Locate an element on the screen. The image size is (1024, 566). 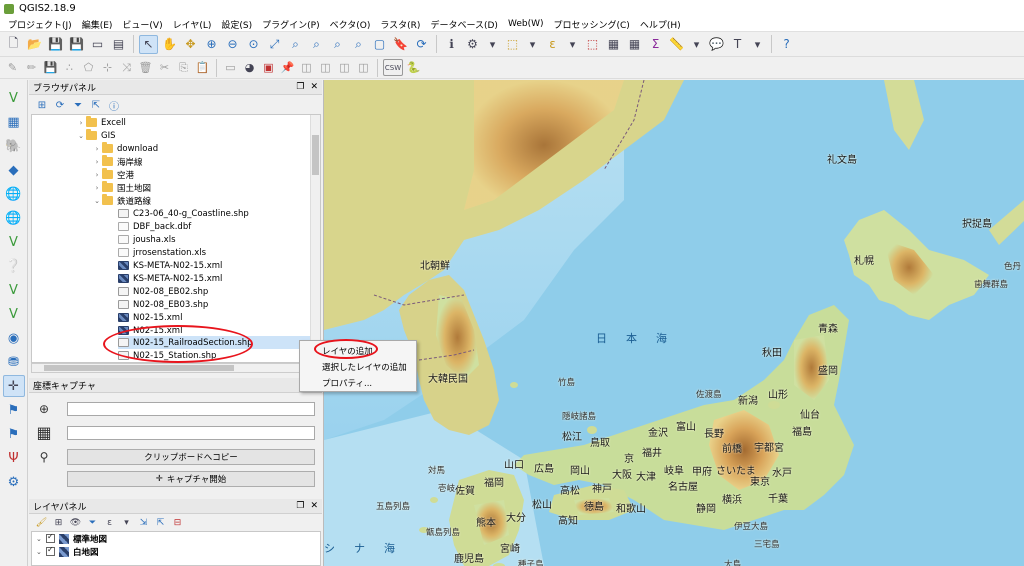
delete-selected-icon: 🗑 is located at coordinates (145, 67).